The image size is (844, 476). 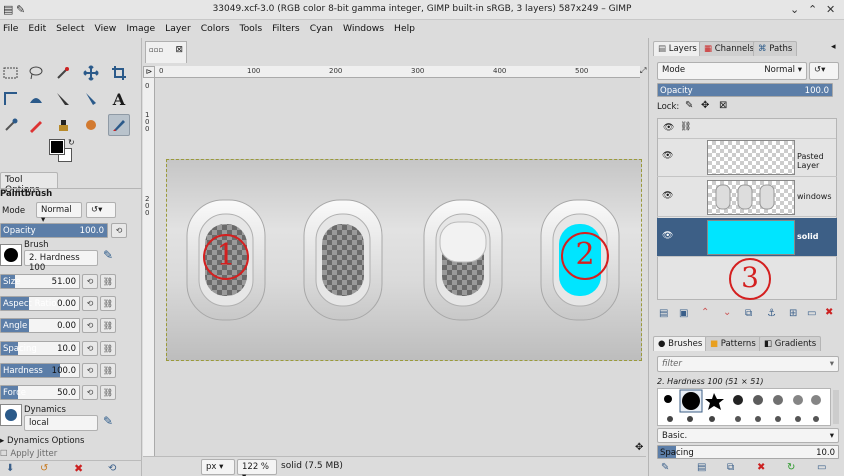 What do you see at coordinates (90, 303) in the screenshot?
I see `aspect-reset-button: ⟲` at bounding box center [90, 303].